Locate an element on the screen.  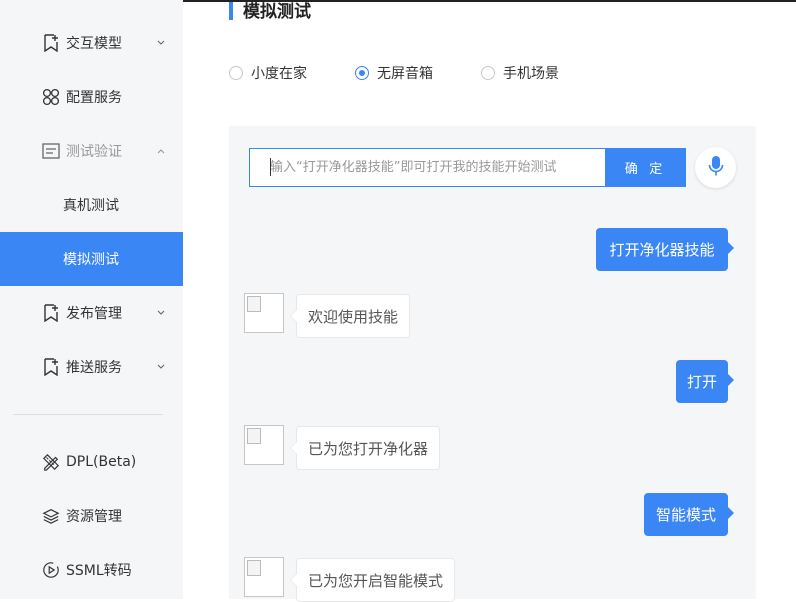
text-cursor is located at coordinates (270, 167).